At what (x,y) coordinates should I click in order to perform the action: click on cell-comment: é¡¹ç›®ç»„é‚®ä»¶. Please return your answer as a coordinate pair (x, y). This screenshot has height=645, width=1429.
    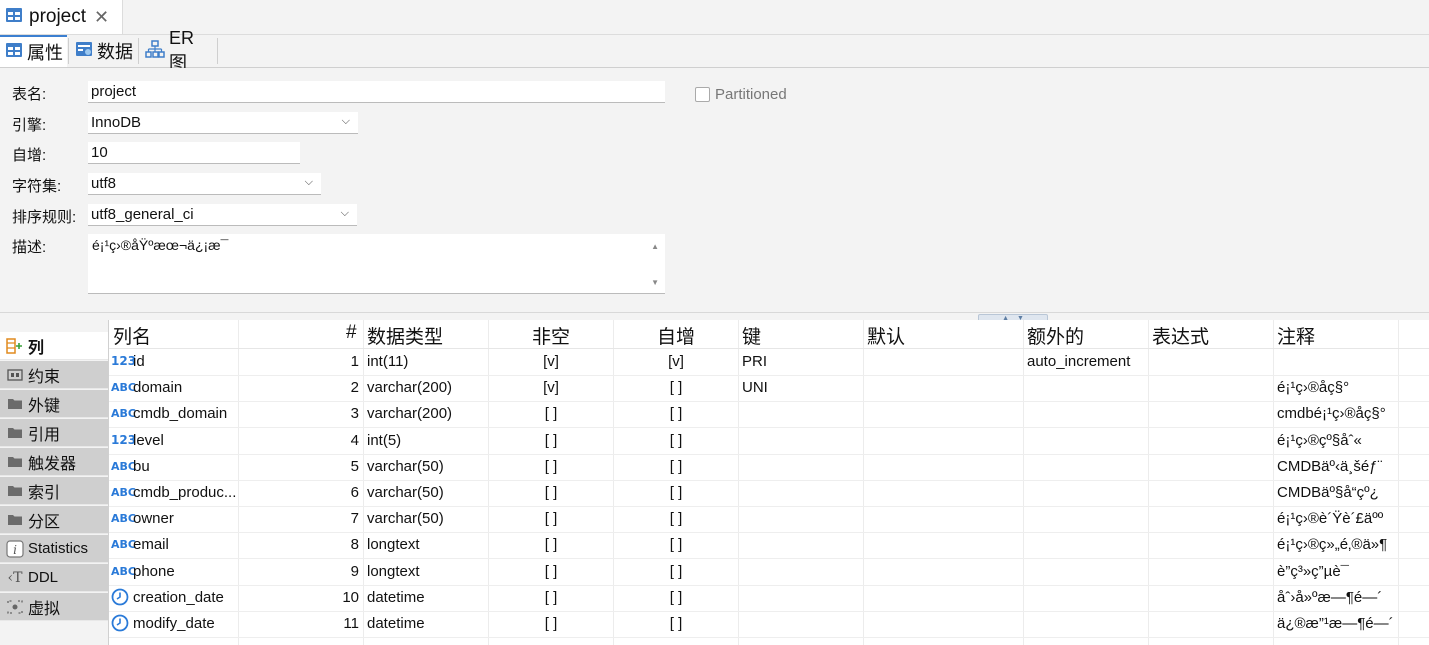
    Looking at the image, I should click on (1336, 544).